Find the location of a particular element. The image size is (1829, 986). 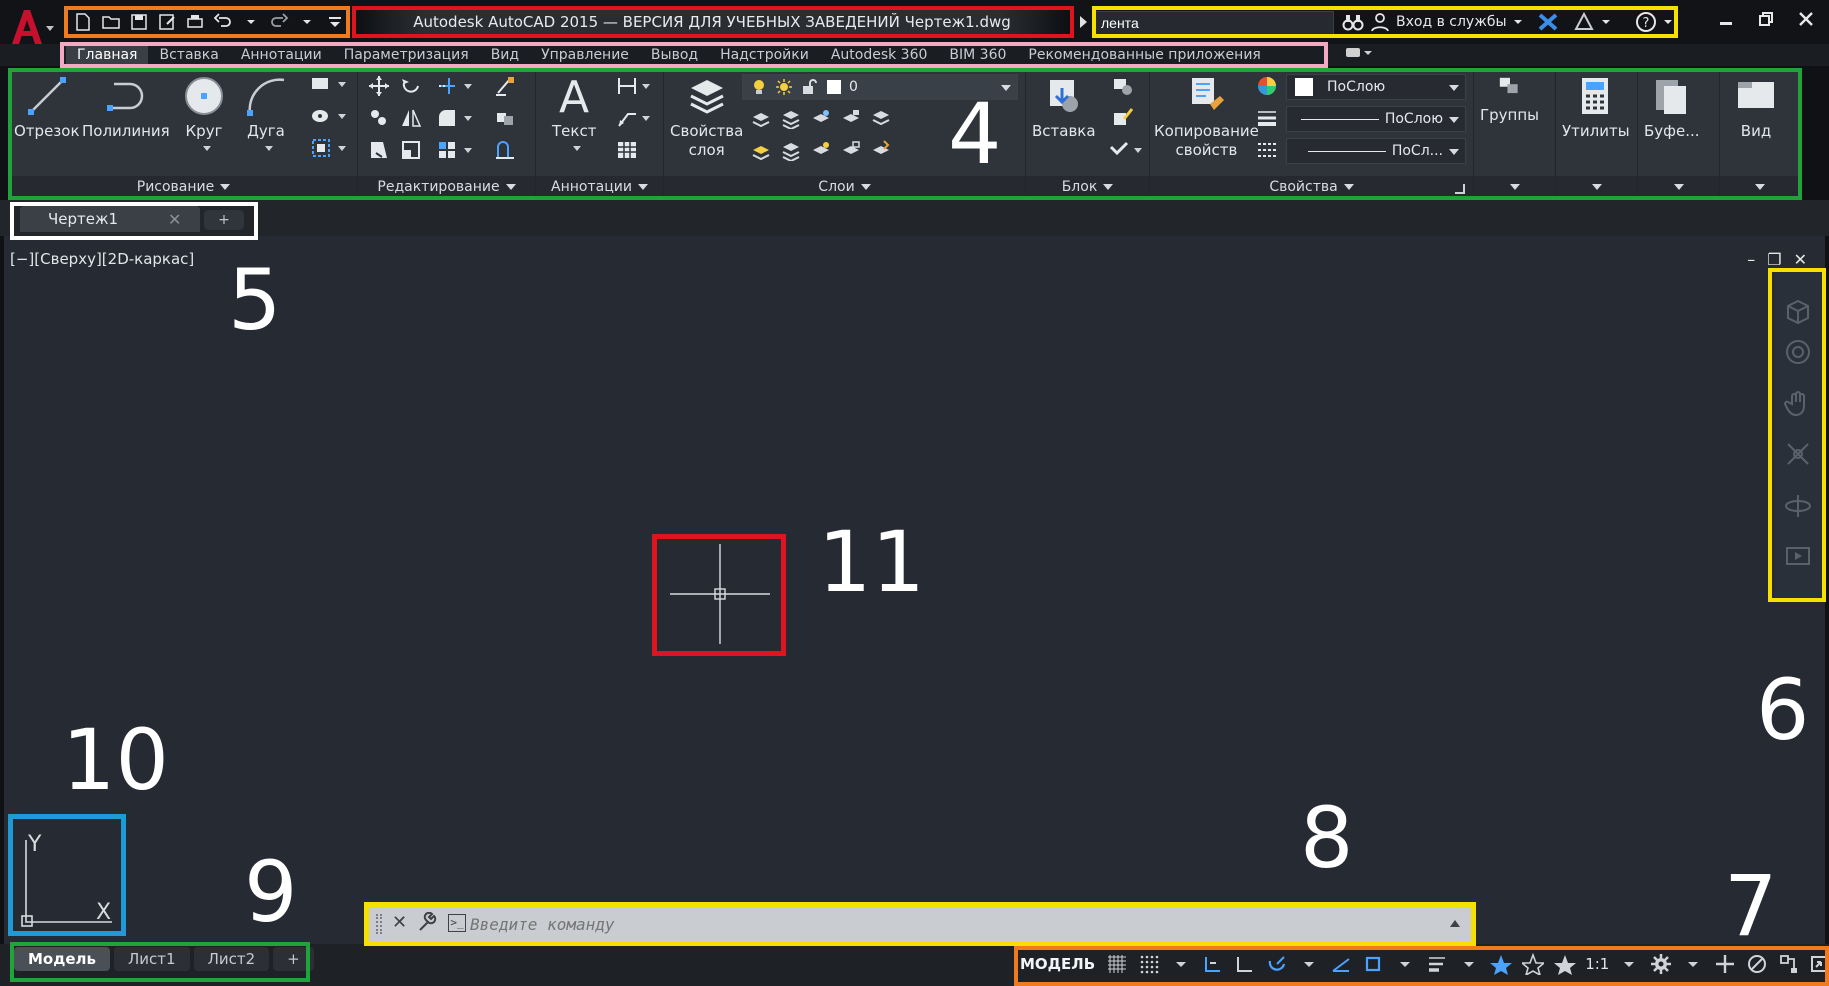

tool-offset is located at coordinates (505, 150).